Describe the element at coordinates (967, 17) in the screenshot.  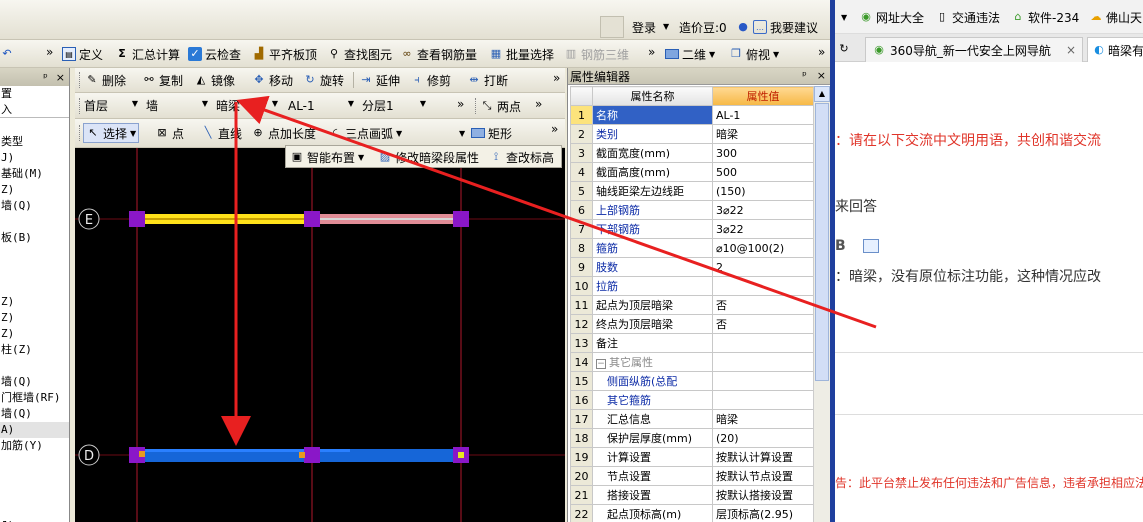
I see `bookmark-traffic: ▯ 交通违法` at that location.